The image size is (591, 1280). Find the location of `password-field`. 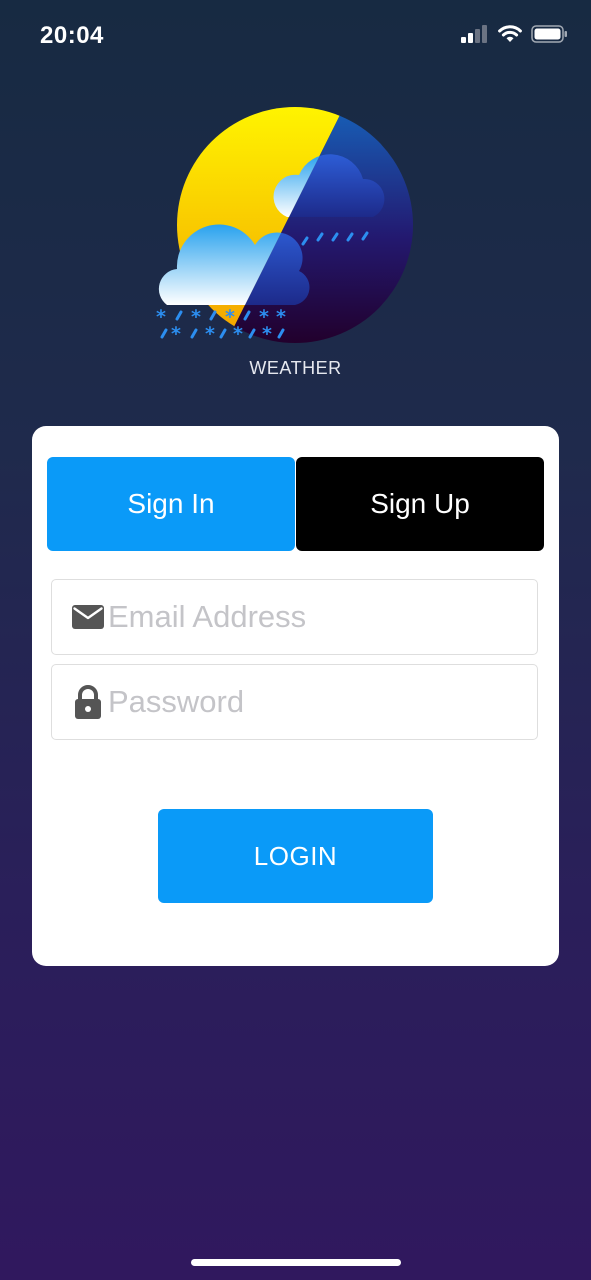

password-field is located at coordinates (294, 702).